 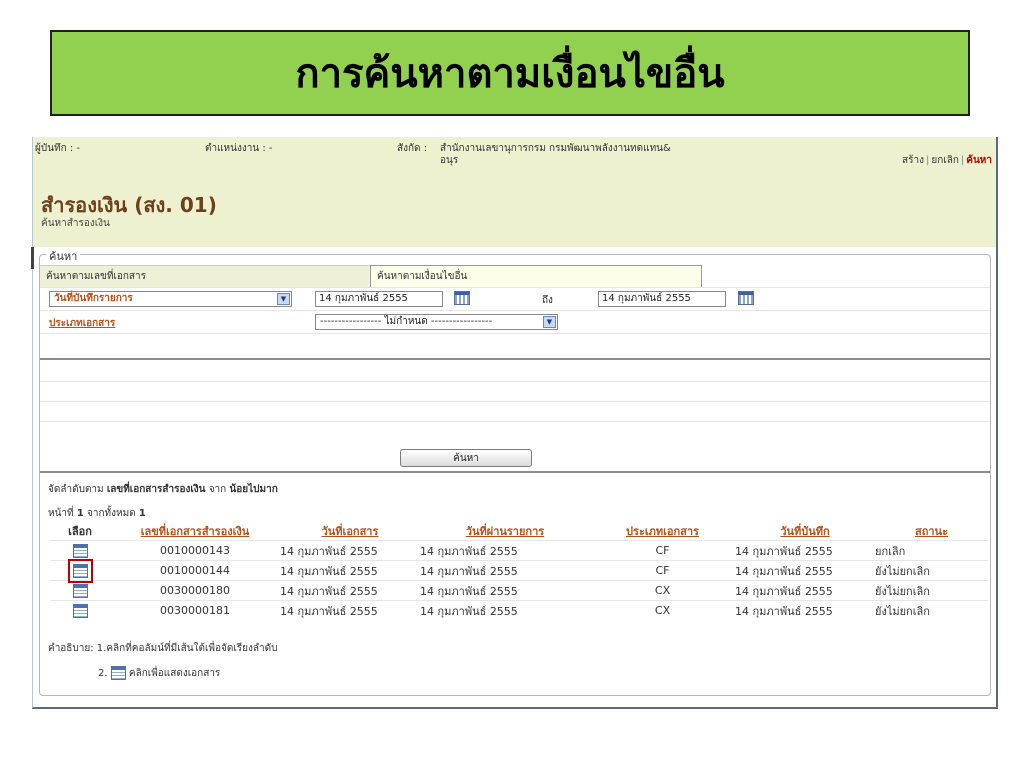 I want to click on results-divider, so click(x=515, y=472).